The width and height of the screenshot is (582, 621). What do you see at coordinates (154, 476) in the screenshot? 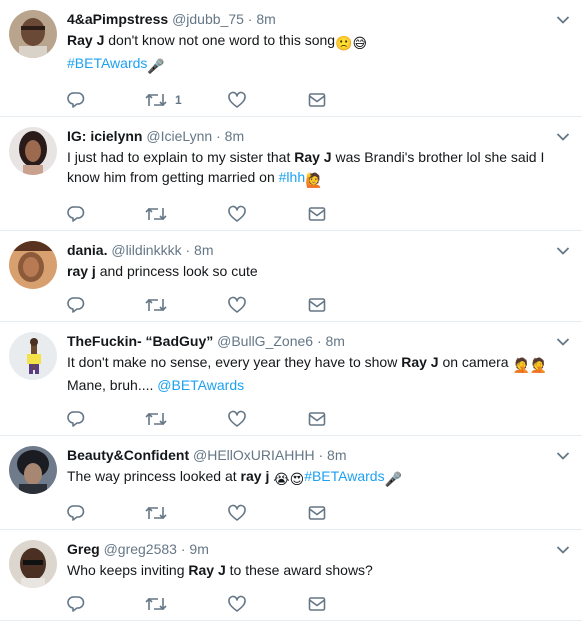
I see `text-segment: The way princess looked at` at bounding box center [154, 476].